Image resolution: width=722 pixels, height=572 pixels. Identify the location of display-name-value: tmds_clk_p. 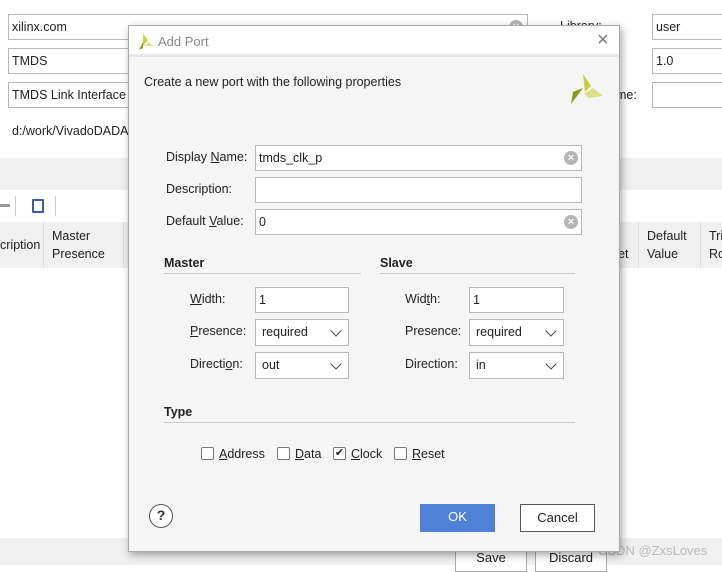
(291, 158).